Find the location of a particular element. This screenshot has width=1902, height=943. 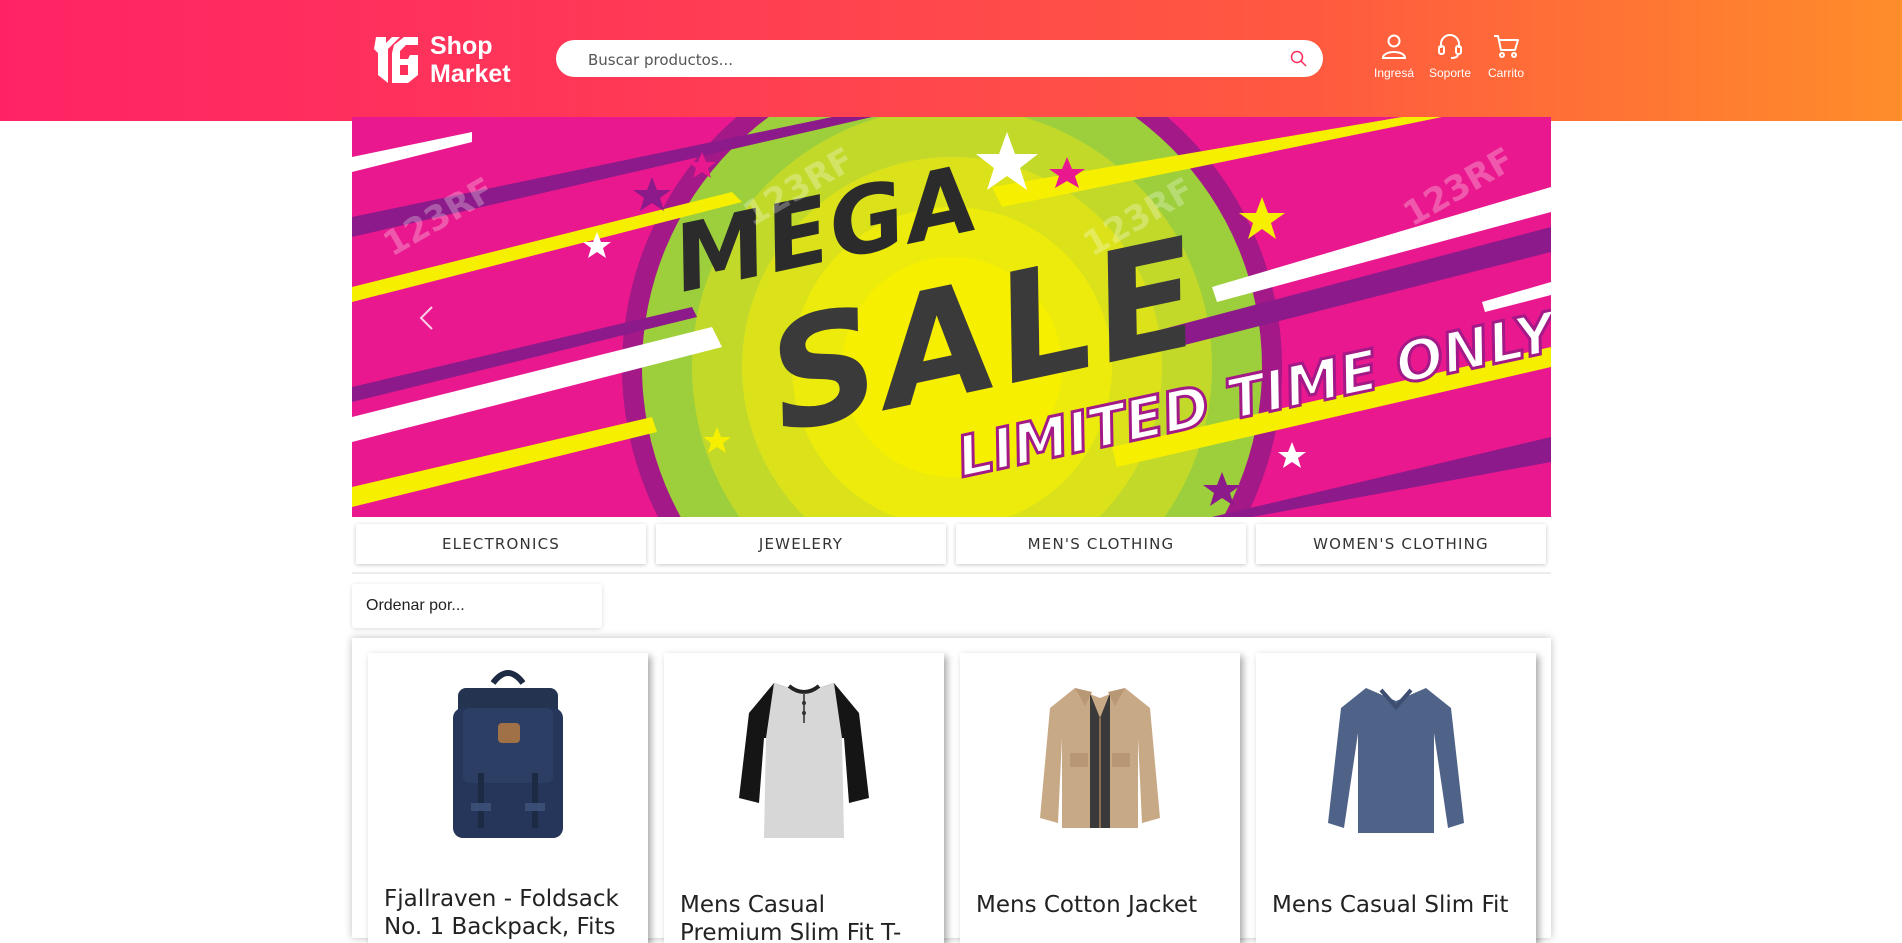

tab-jewelery: JEWELERY is located at coordinates (801, 544).